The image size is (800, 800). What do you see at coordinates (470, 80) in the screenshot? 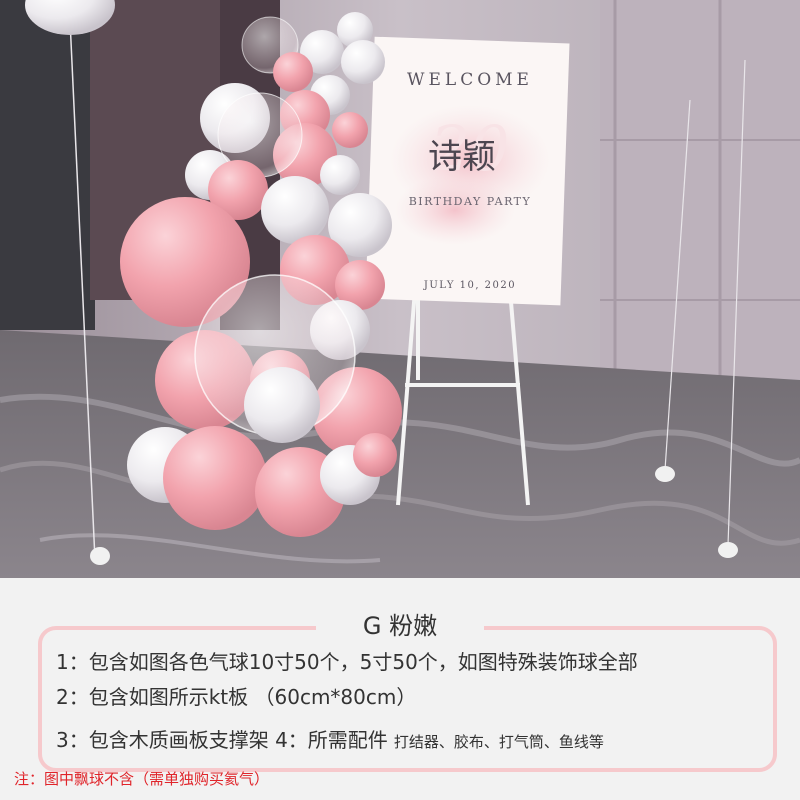
I see `sign-welcome-text: WELCOME` at bounding box center [470, 80].